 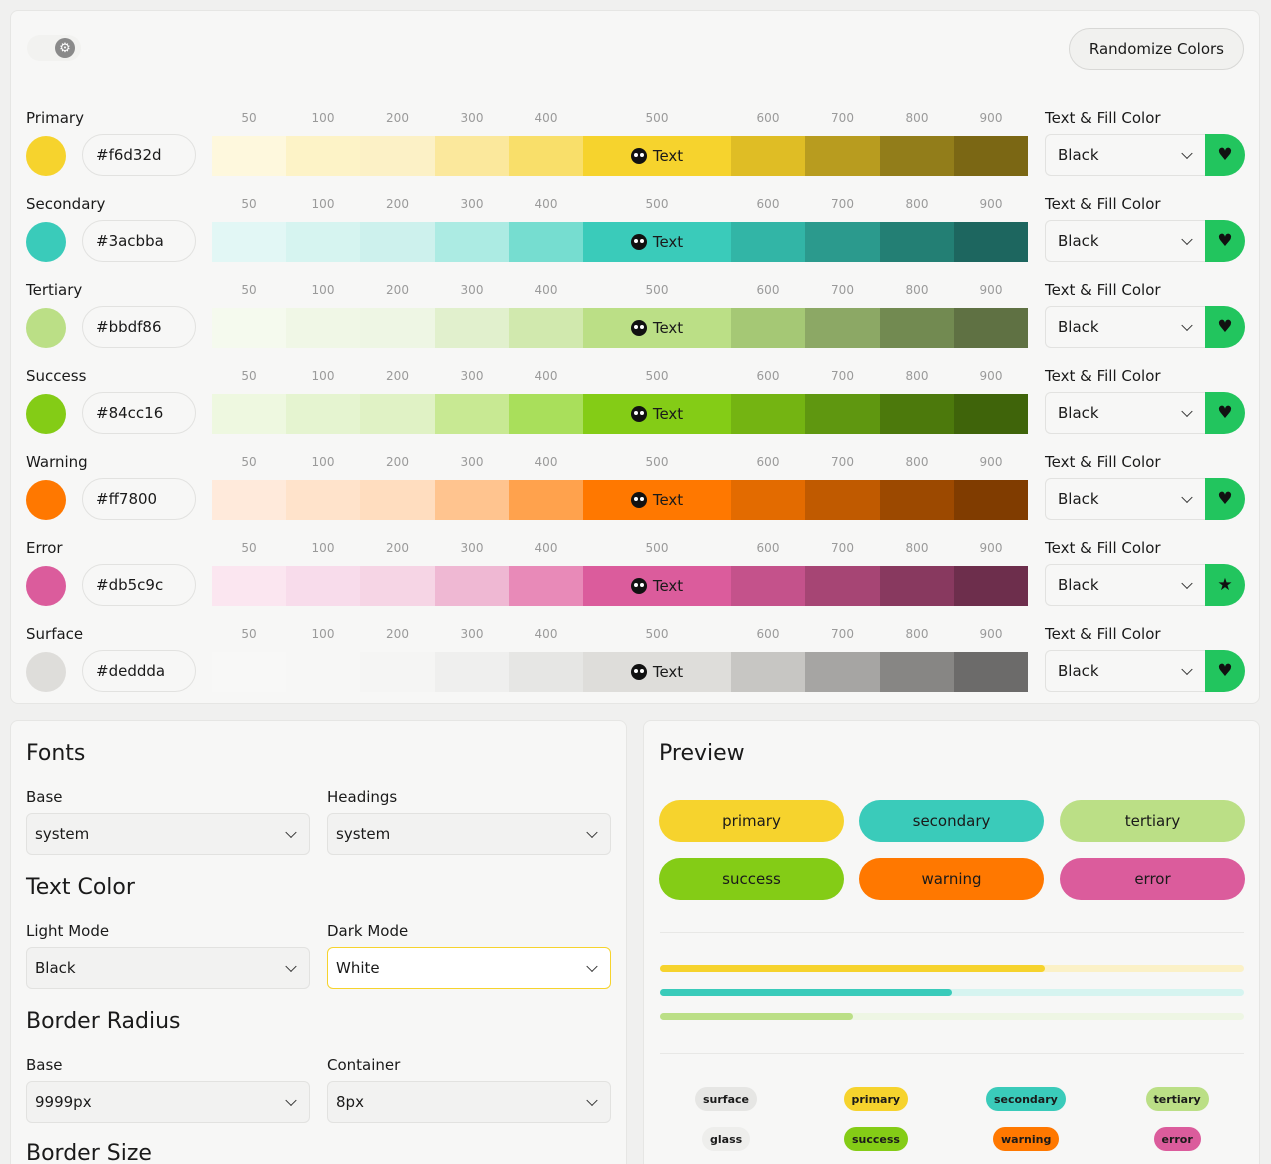 What do you see at coordinates (469, 834) in the screenshot?
I see `headings-font-select: system` at bounding box center [469, 834].